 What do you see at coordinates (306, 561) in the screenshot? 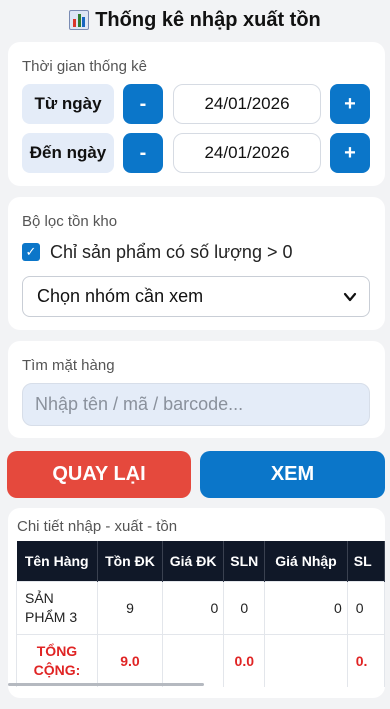
I see `col-header-gia-nhap: Giá Nhập` at bounding box center [306, 561].